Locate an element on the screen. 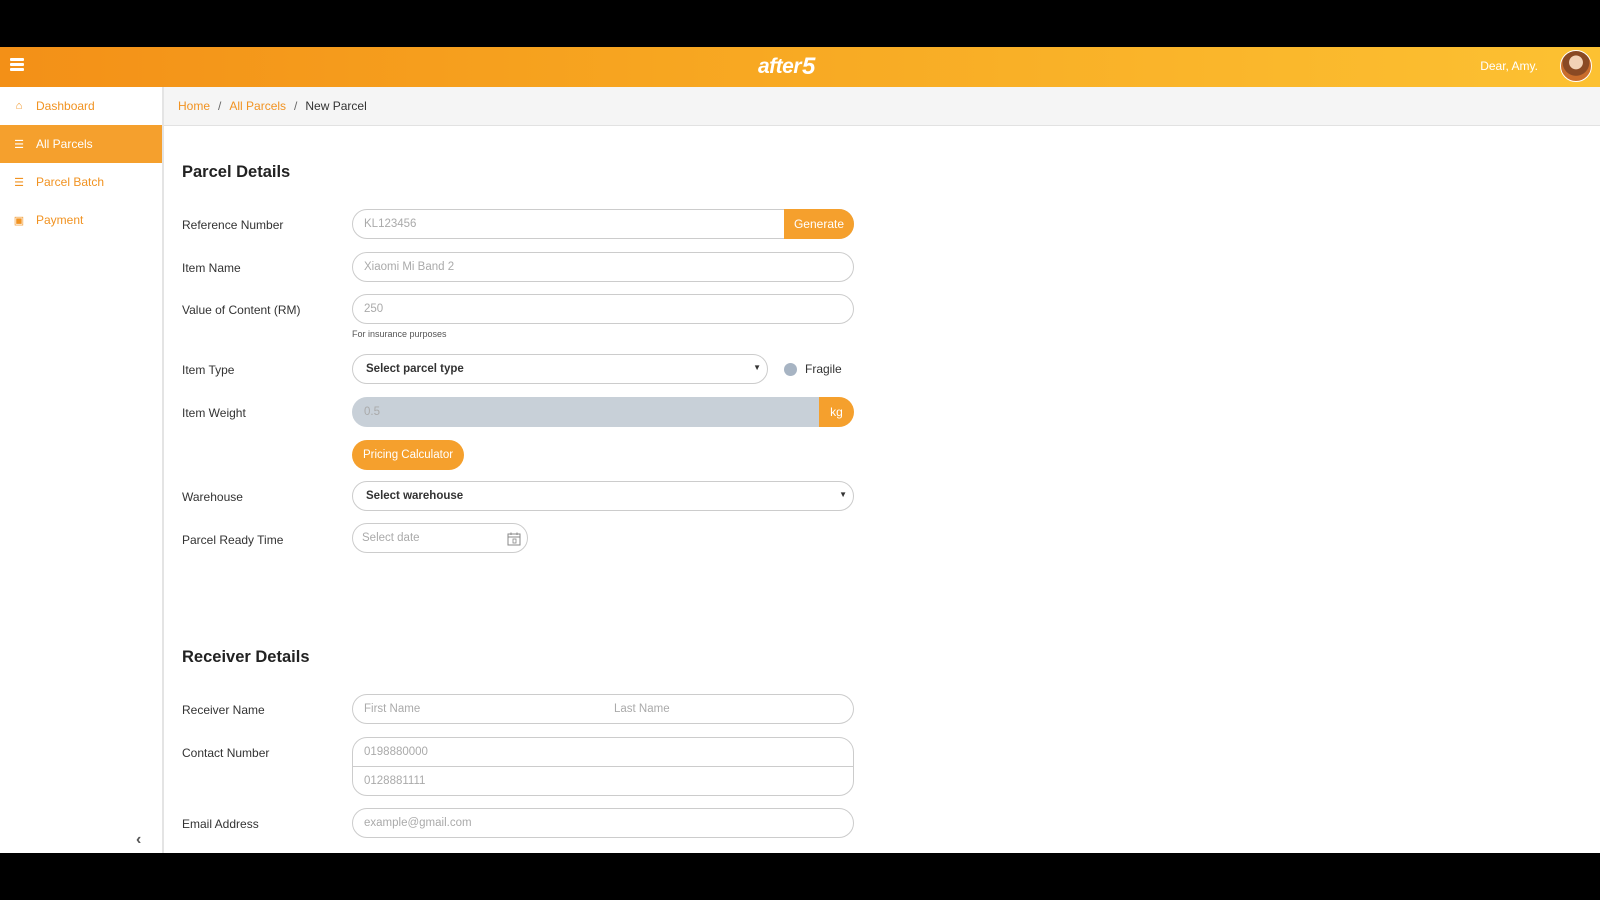  reference-number-label: Reference Number is located at coordinates (233, 225).